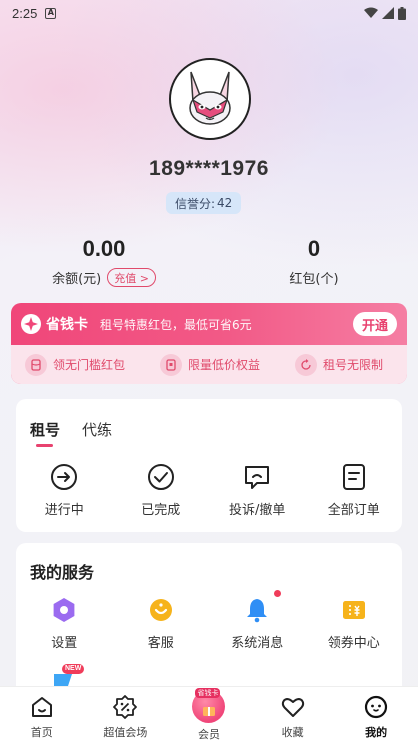  I want to click on service-label: 系统消息, so click(257, 643).